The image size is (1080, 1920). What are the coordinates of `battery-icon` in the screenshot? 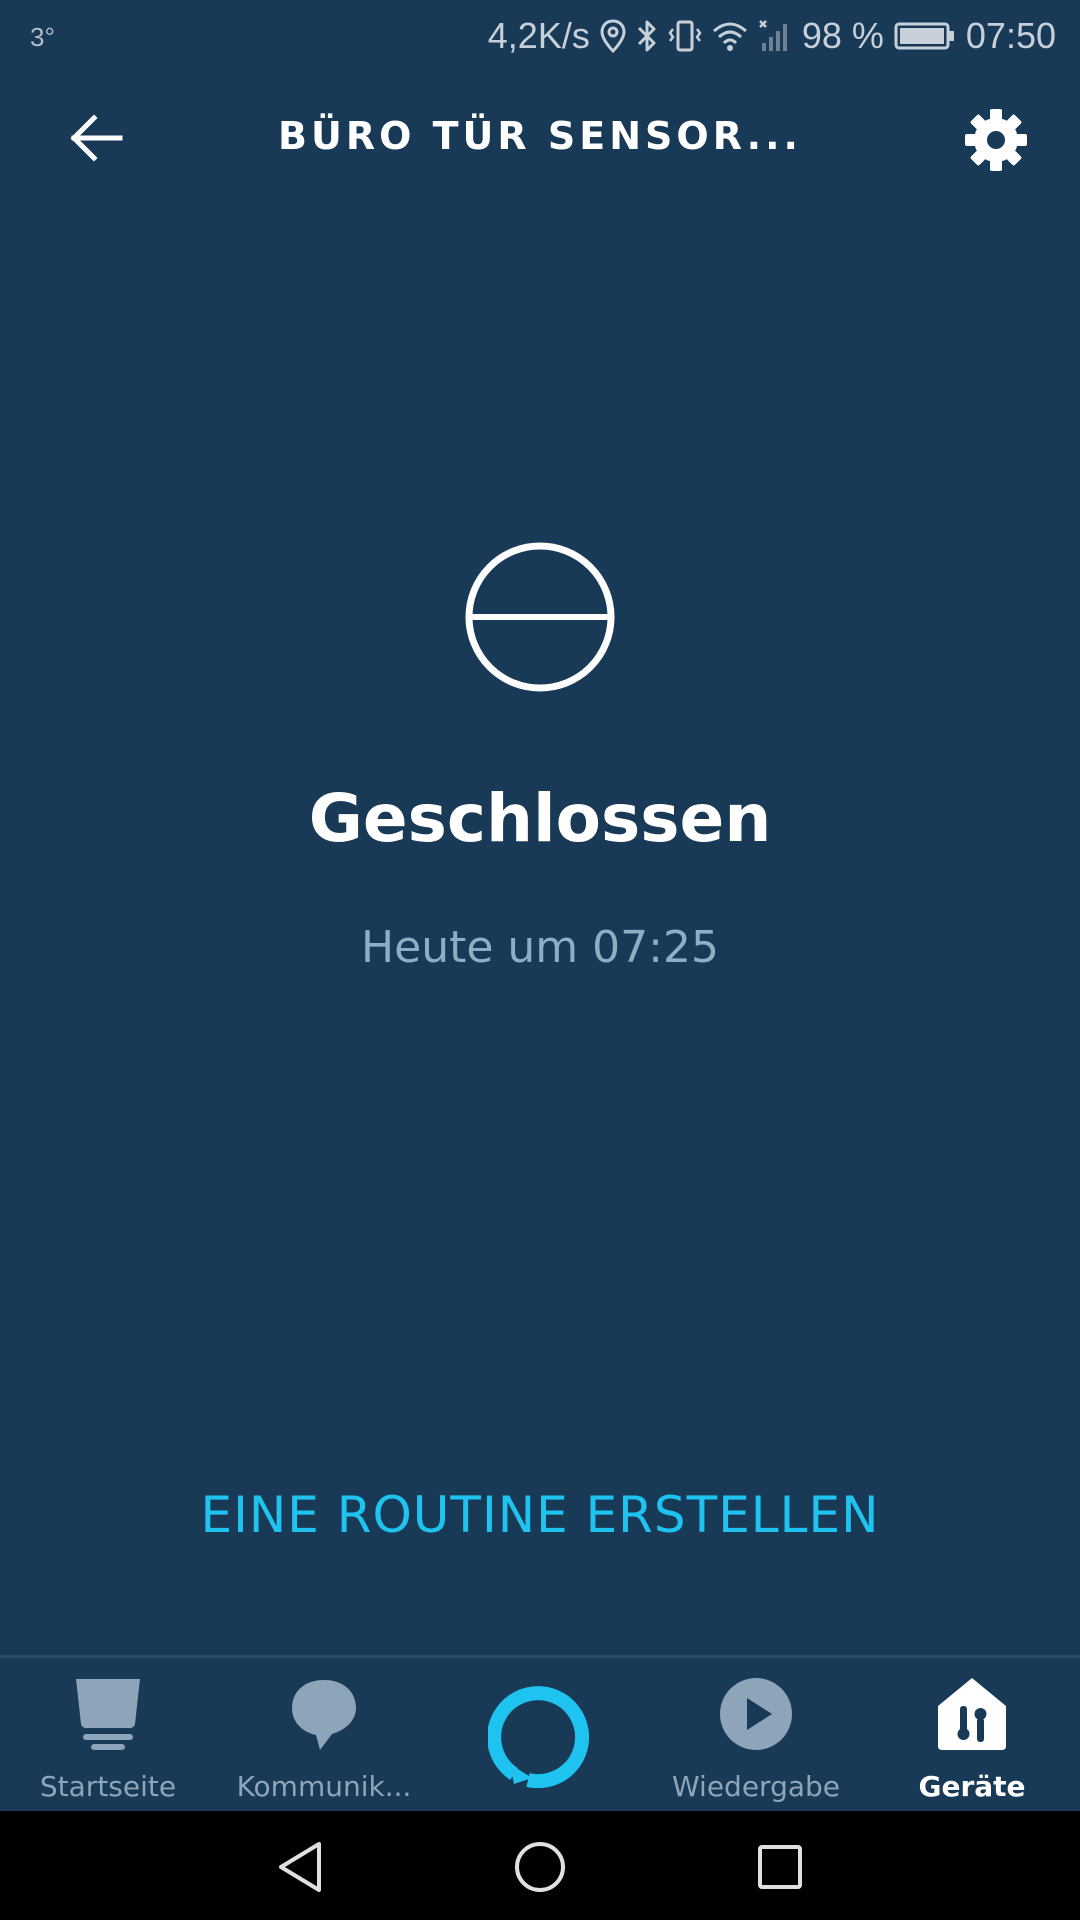 It's located at (925, 36).